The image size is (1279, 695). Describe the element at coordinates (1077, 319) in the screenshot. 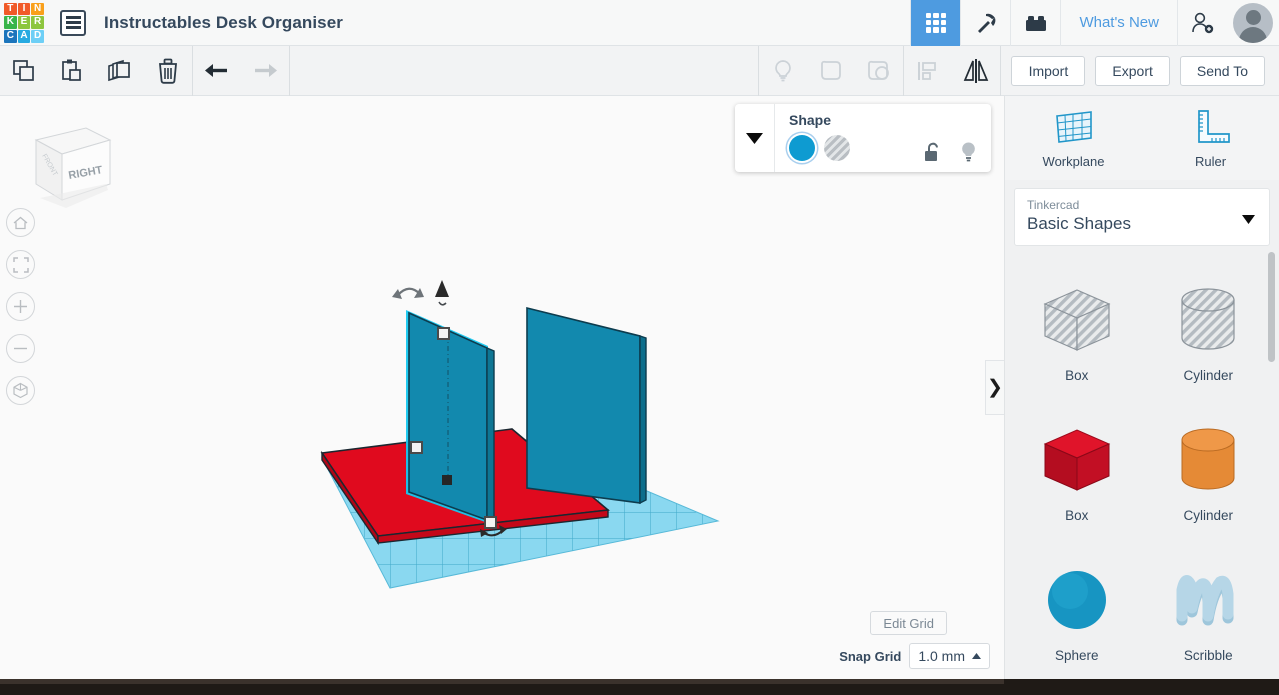

I see `hole-box-thumbnail` at that location.